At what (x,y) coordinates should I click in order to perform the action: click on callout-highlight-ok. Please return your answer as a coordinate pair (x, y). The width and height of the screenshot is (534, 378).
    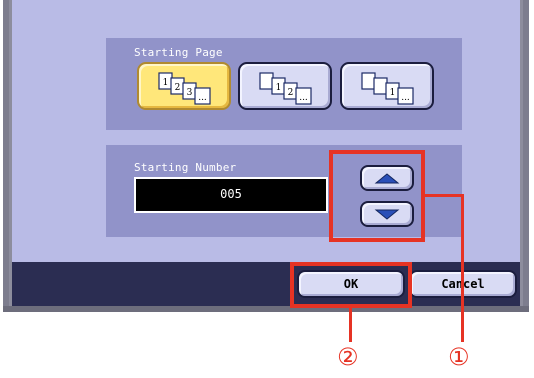
    Looking at the image, I should click on (351, 285).